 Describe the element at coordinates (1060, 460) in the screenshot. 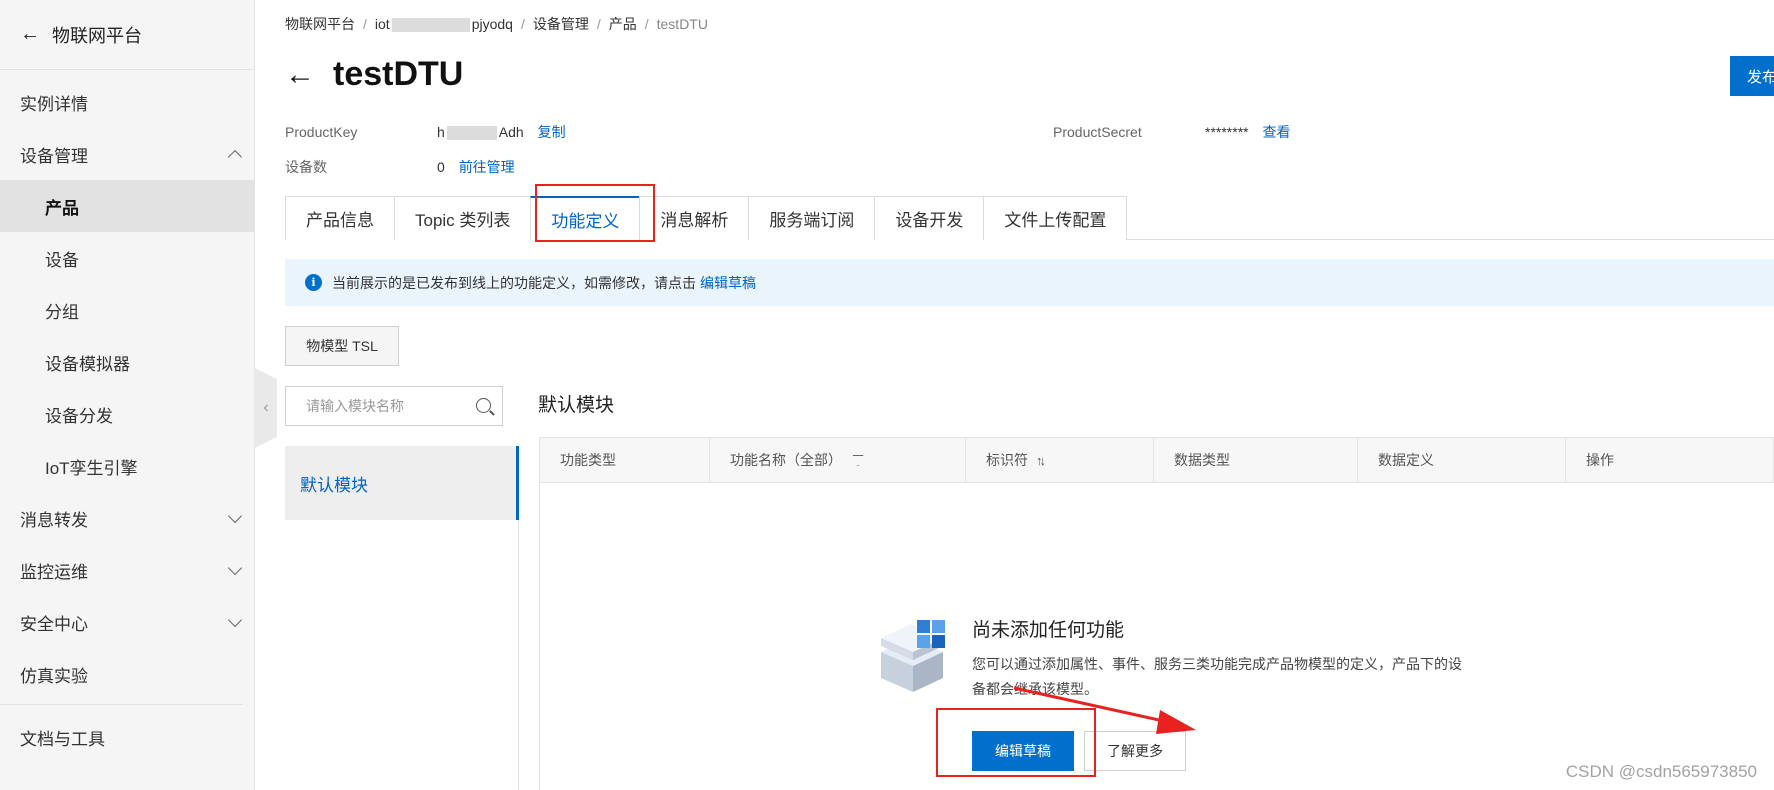

I see `column-header: 标识符 ↑↓` at that location.